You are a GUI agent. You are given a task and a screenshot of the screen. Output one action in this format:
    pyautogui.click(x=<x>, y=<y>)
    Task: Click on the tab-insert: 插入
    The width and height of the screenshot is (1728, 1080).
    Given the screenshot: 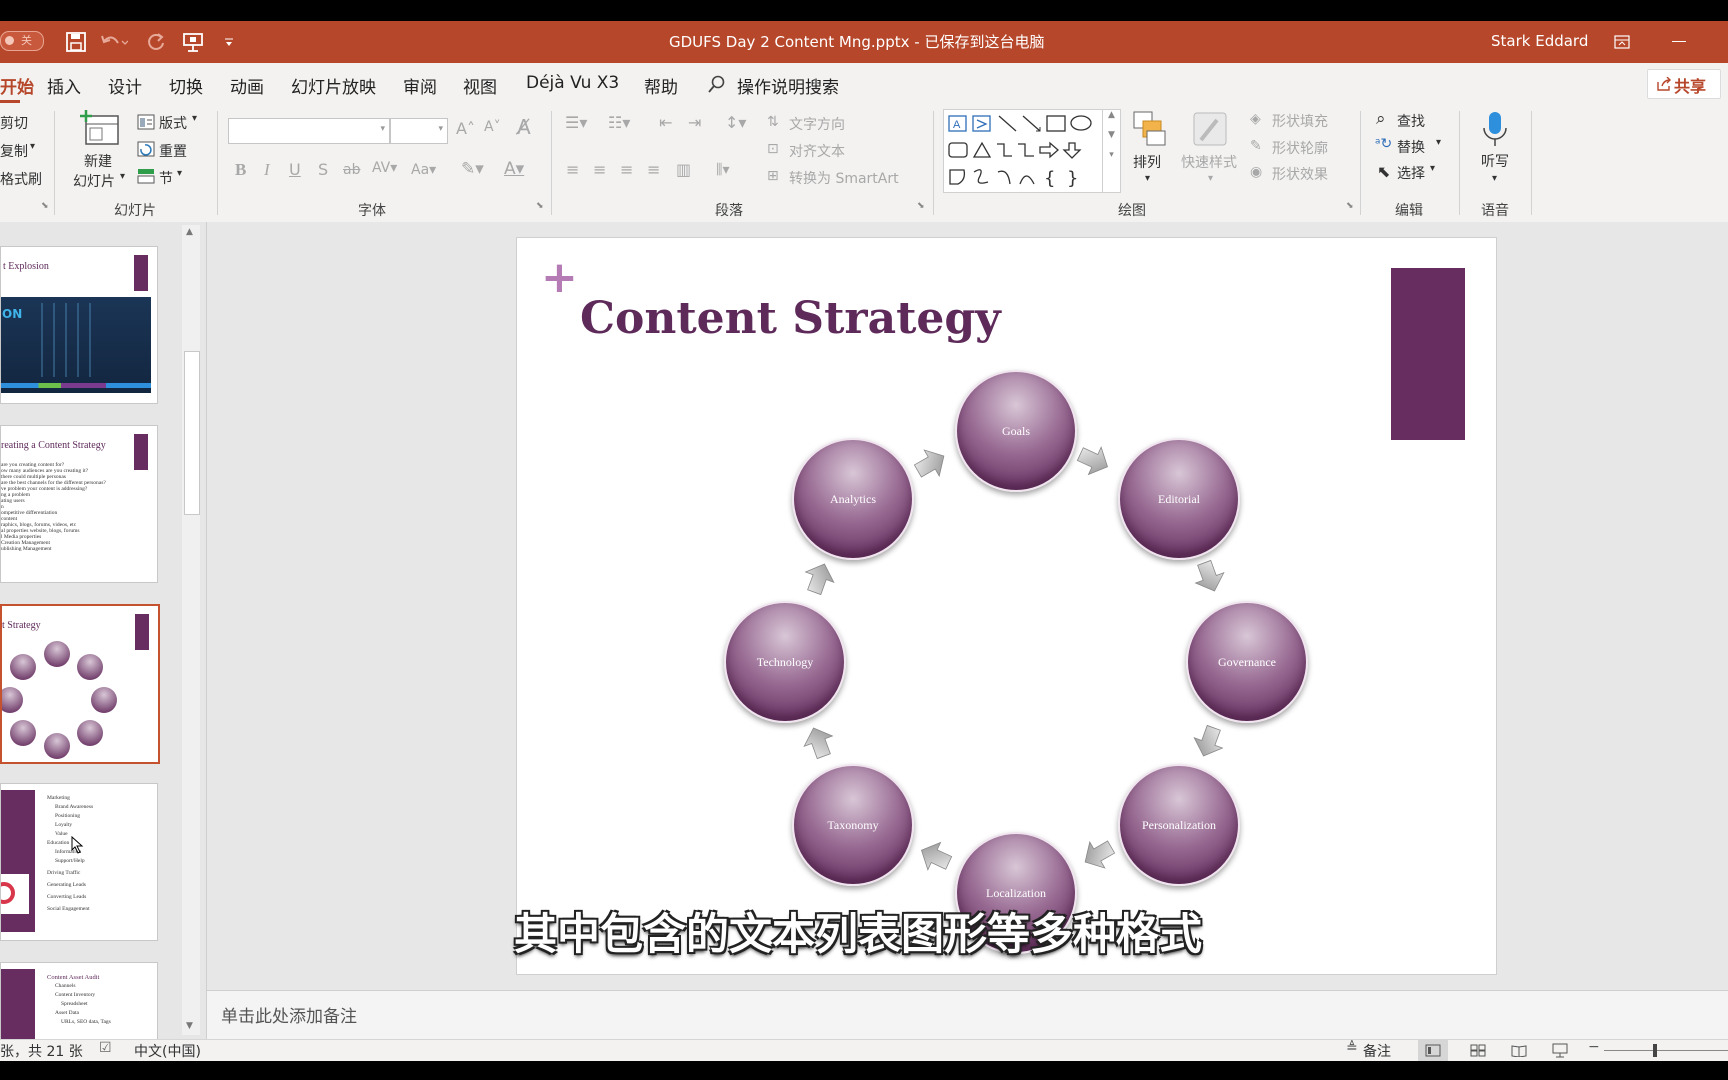 What is the action you would take?
    pyautogui.click(x=64, y=85)
    